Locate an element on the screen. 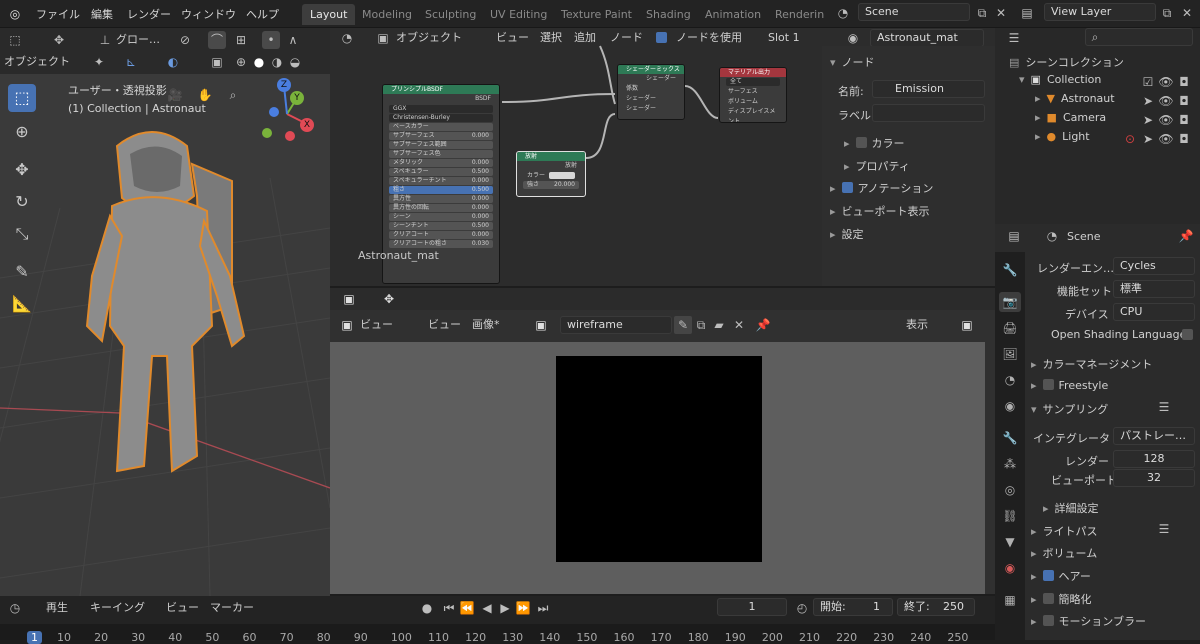  node-input-row: スペキュラーチント 0.000 is located at coordinates (441, 181).